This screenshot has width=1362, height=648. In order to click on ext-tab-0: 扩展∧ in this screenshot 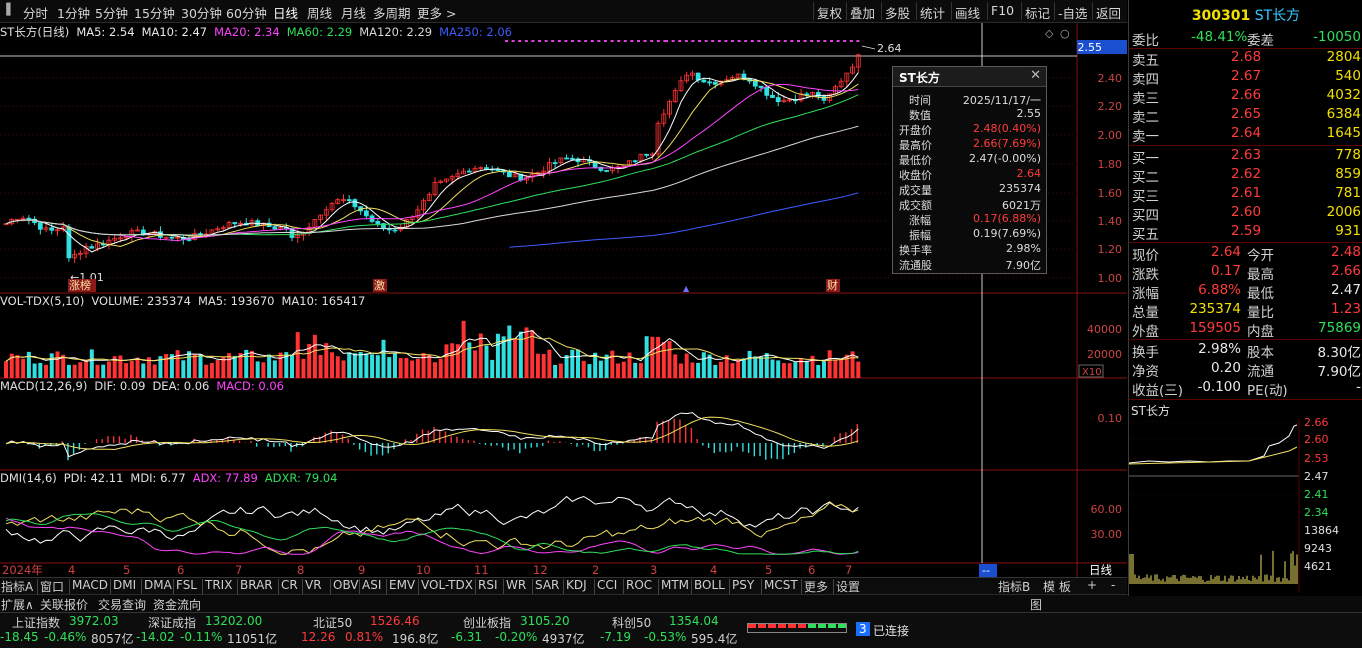, I will do `click(17, 604)`.